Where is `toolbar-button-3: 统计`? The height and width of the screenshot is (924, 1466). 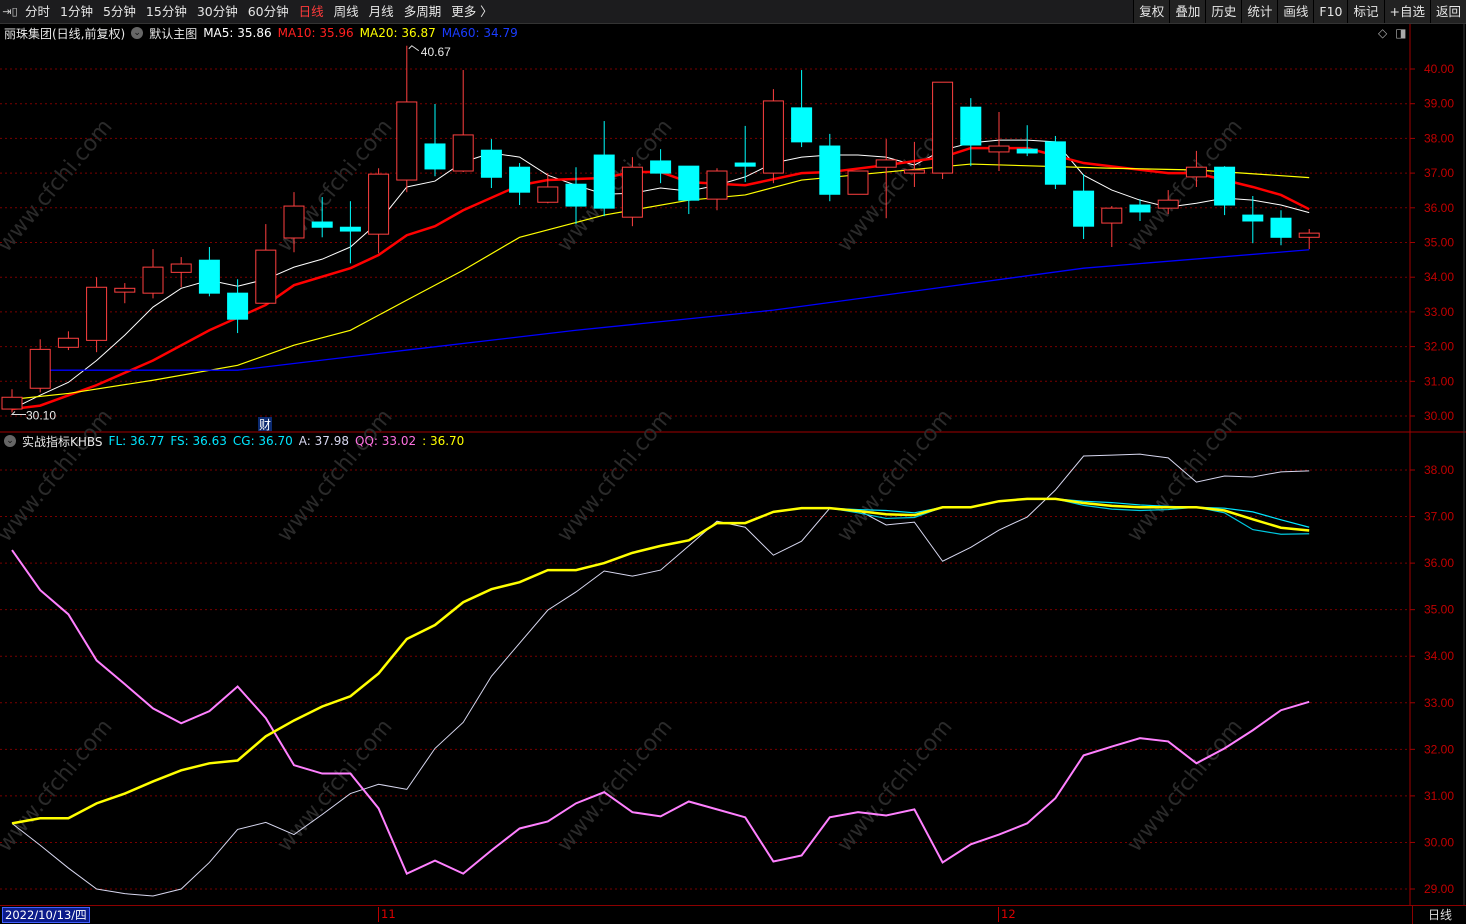
toolbar-button-3: 统计 is located at coordinates (1259, 11).